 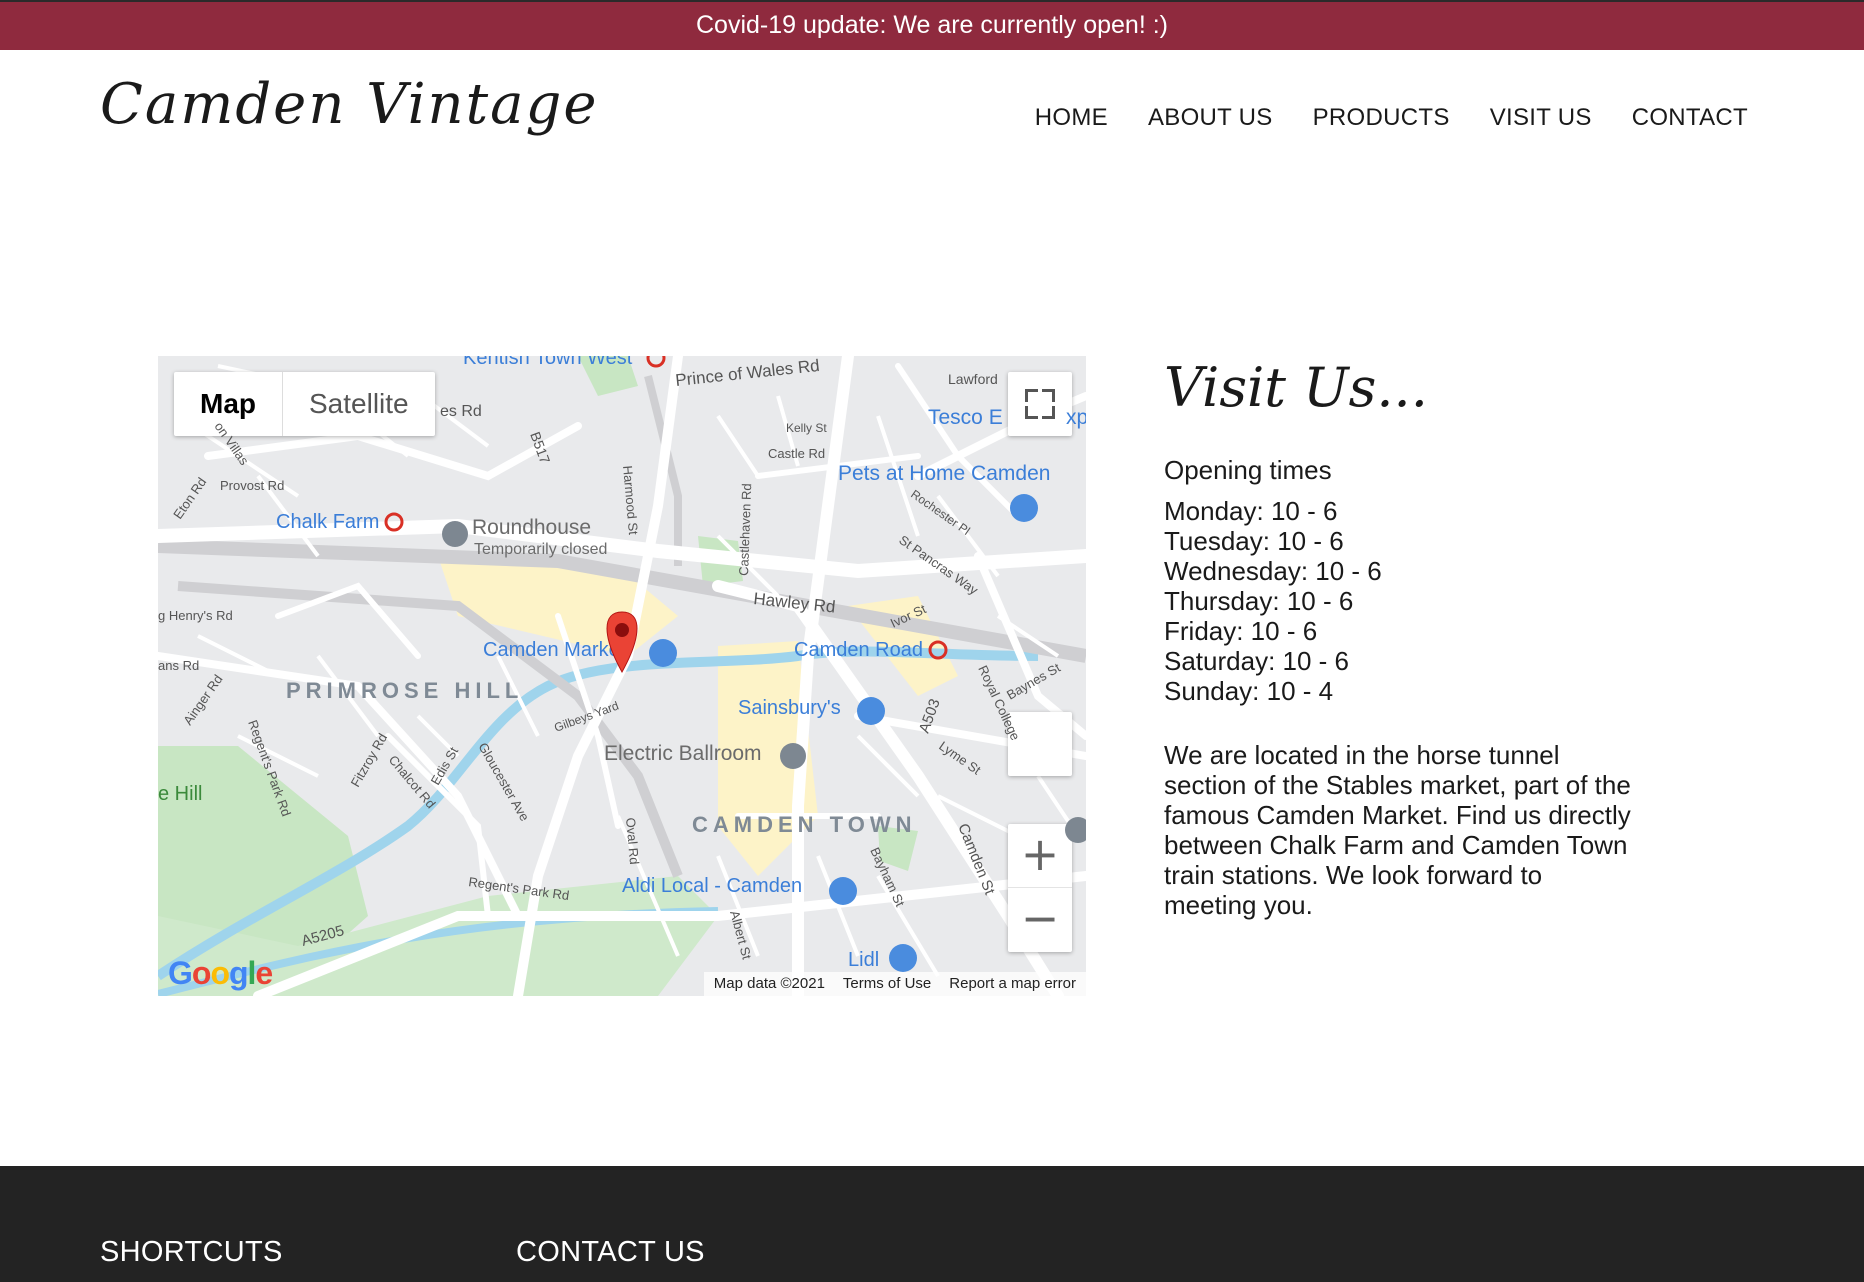 What do you see at coordinates (1040, 744) in the screenshot?
I see `street-view-pegman` at bounding box center [1040, 744].